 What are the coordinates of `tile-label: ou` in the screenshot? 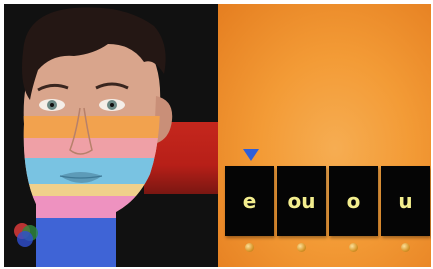 It's located at (301, 201).